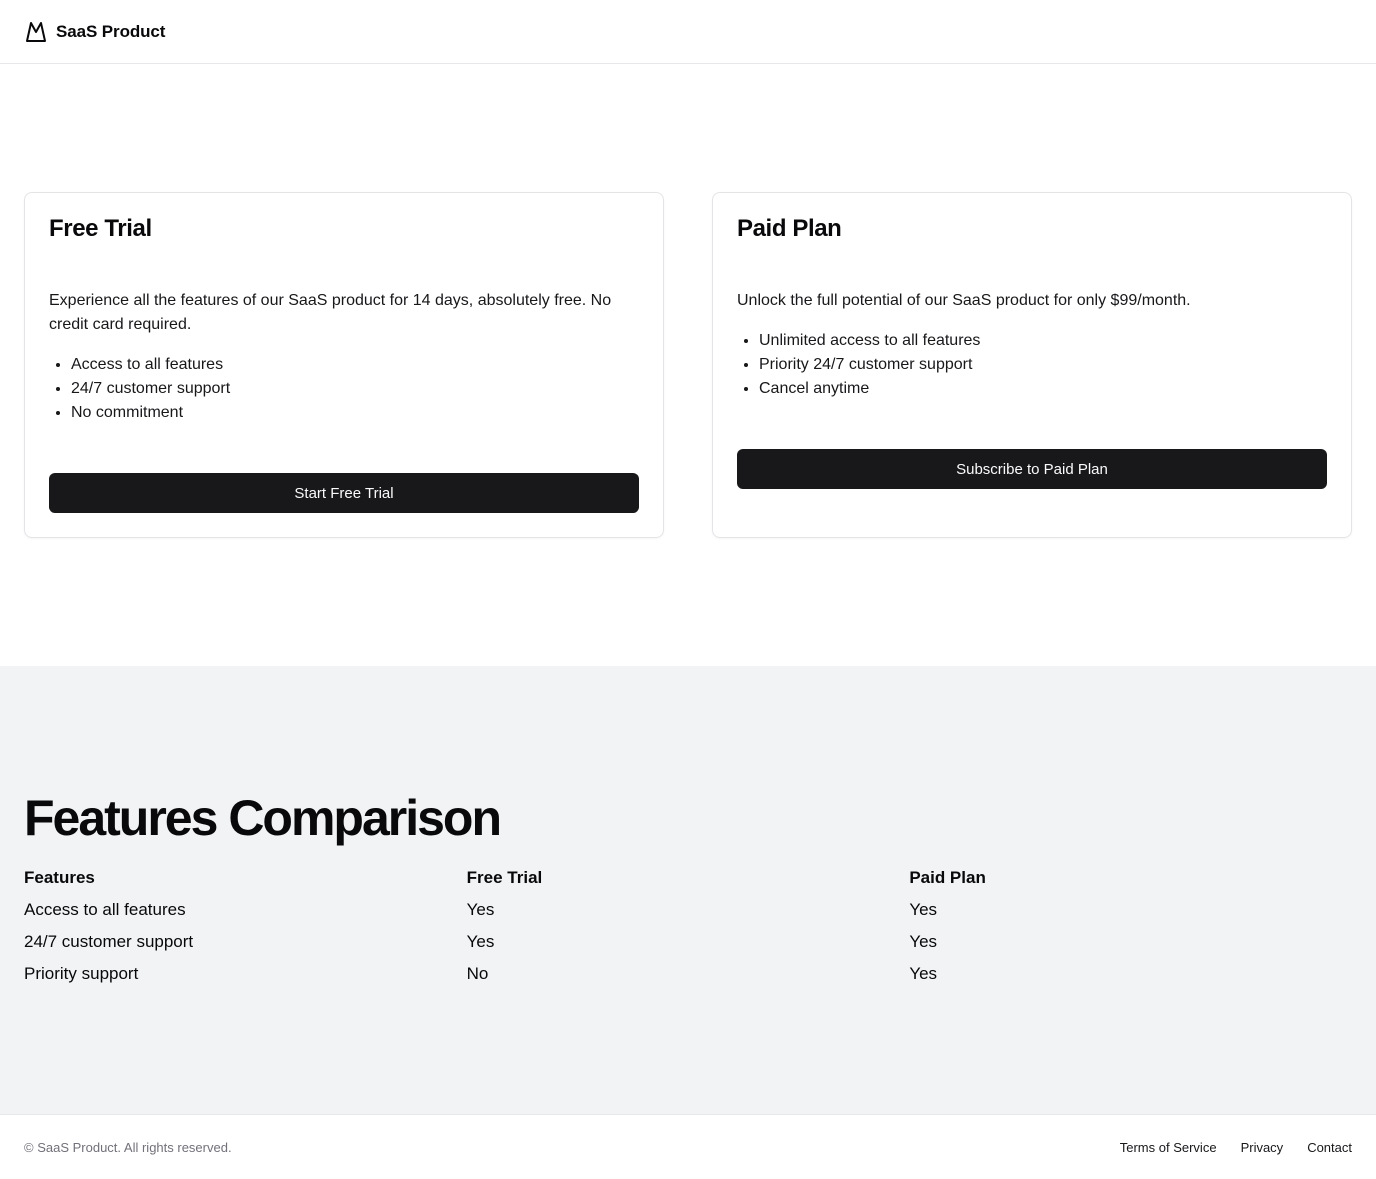 The height and width of the screenshot is (1179, 1376). Describe the element at coordinates (688, 878) in the screenshot. I see `table-header-row: Features Free Trial Paid Plan` at that location.